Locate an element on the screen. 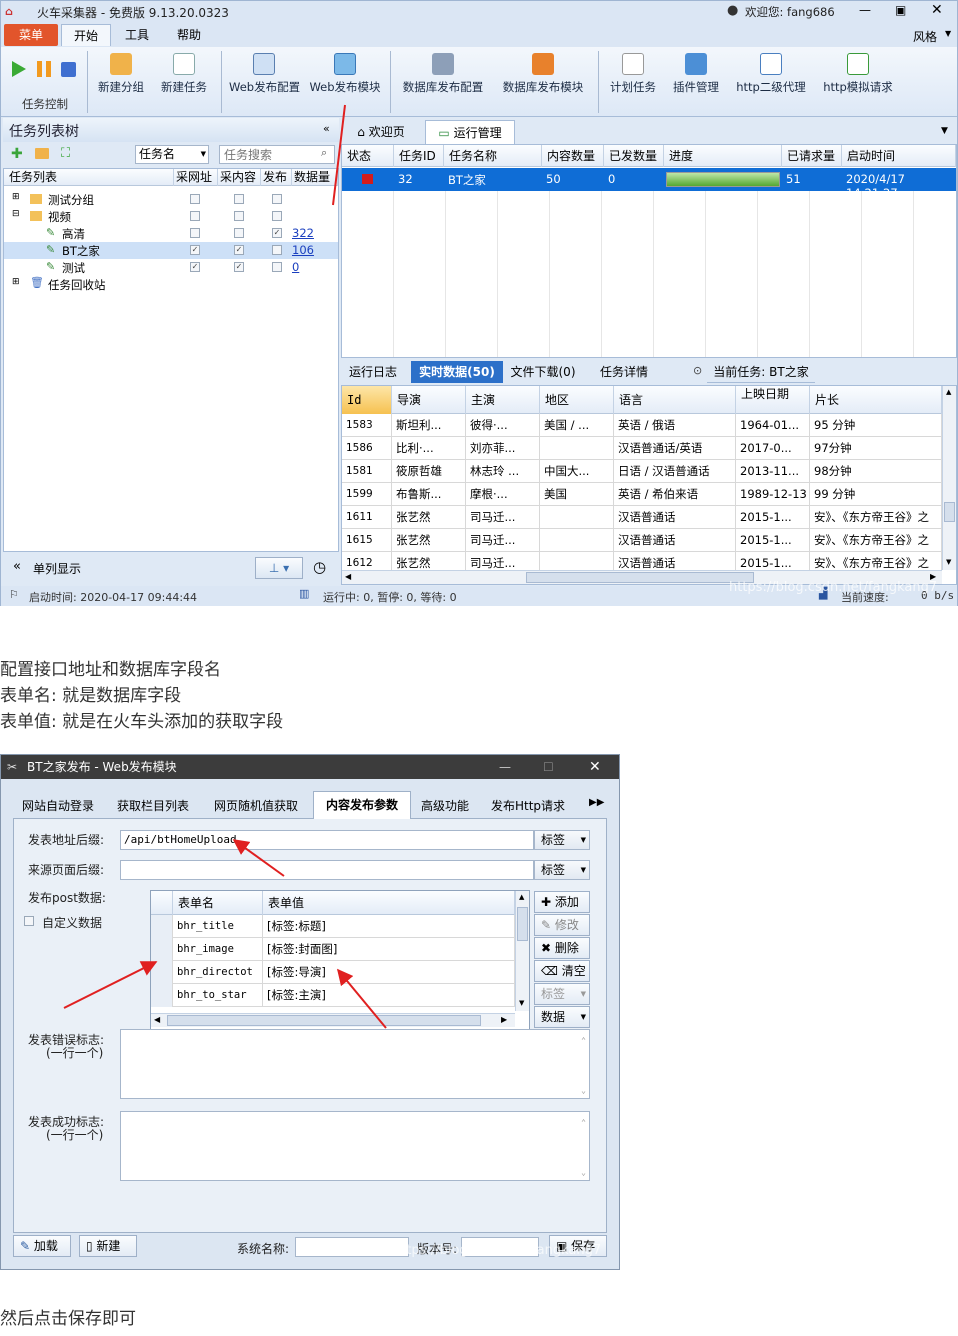 Image resolution: width=958 pixels, height=1336 pixels. data-grid-header: Id 导演 主演 地区 语言 上映日期 片长 is located at coordinates (642, 400).